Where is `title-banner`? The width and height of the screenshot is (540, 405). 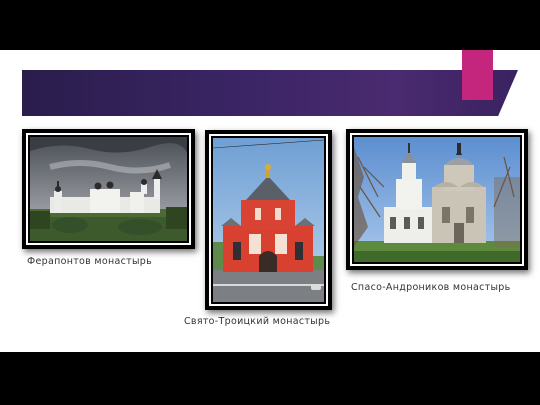 title-banner is located at coordinates (270, 93).